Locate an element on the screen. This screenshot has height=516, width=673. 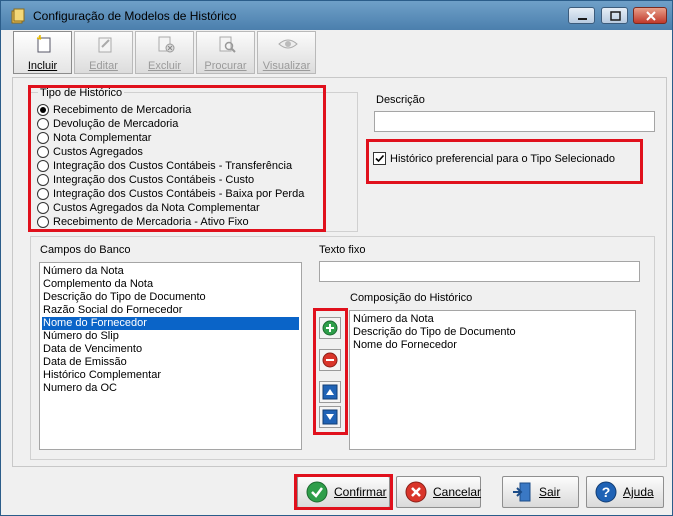
preferencial-checkbox is located at coordinates (379, 158).